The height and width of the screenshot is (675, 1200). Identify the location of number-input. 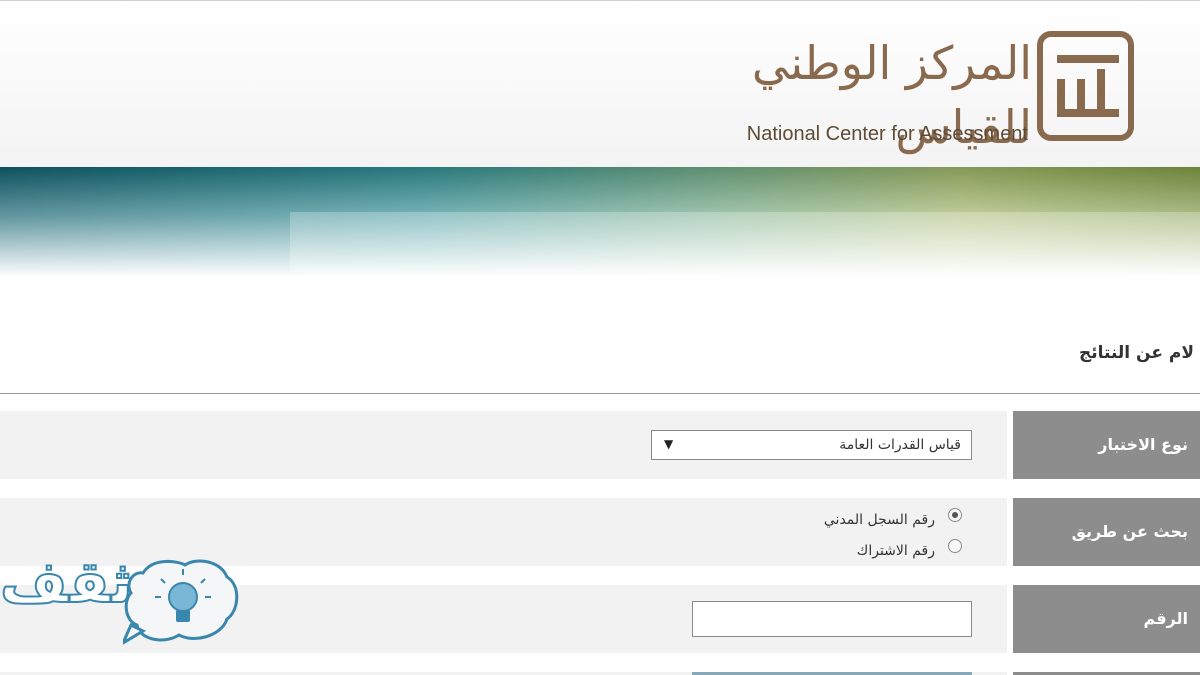
(832, 619).